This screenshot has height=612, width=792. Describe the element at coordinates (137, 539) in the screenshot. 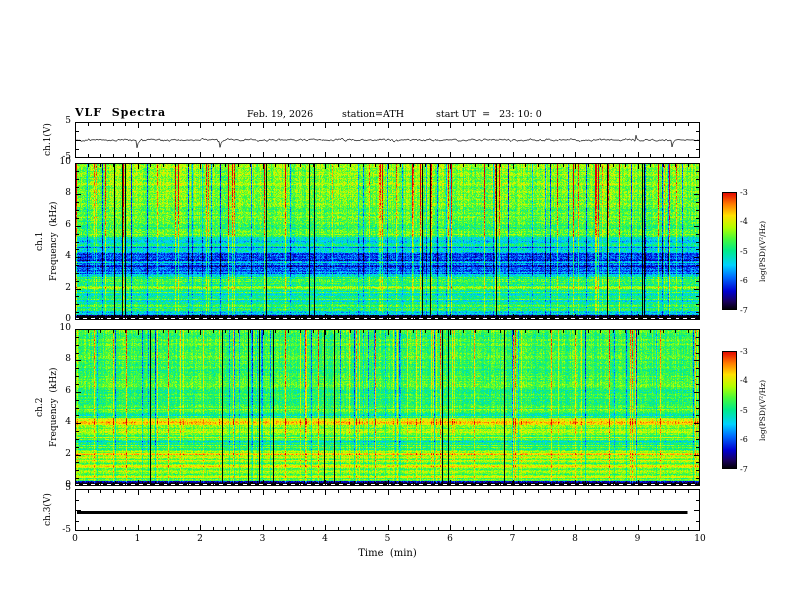

I see `x-tick-label: 1` at that location.